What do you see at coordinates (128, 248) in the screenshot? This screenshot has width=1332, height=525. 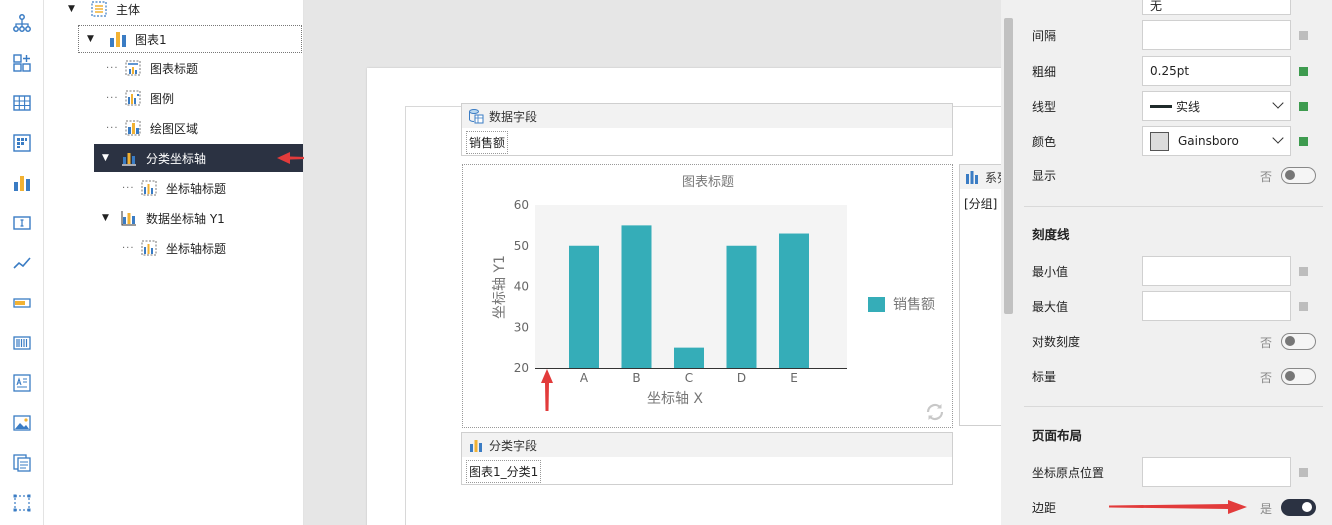 I see `tree-connector: ···` at bounding box center [128, 248].